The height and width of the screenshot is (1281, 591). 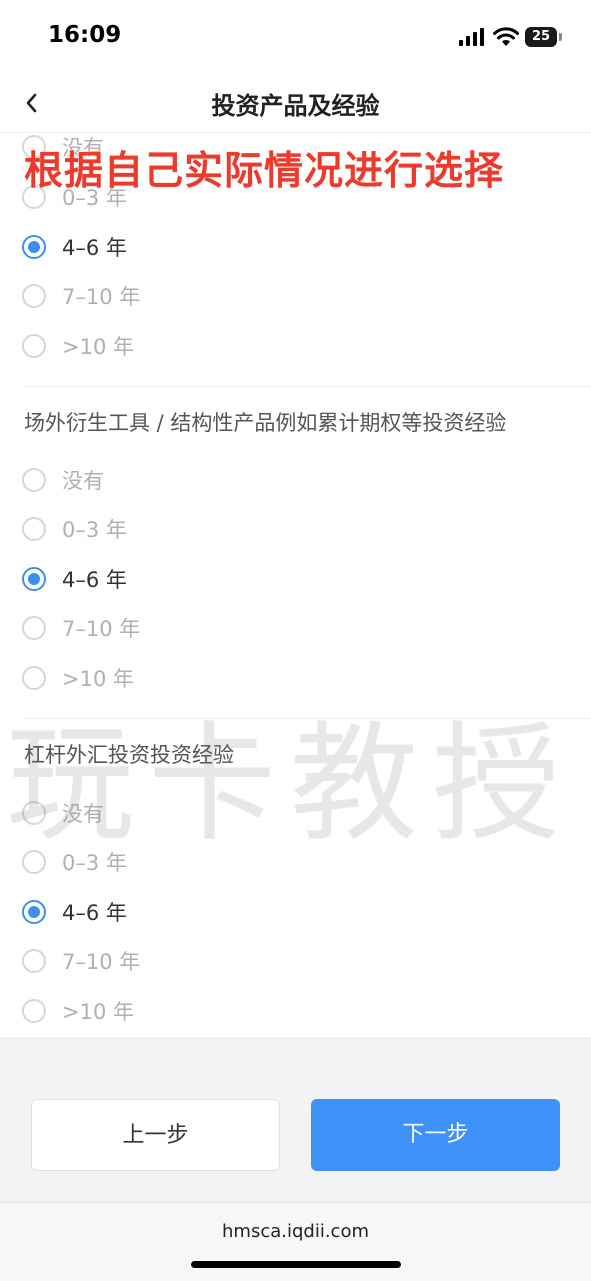 What do you see at coordinates (295, 1119) in the screenshot?
I see `footer-actions: 上一步 下一步` at bounding box center [295, 1119].